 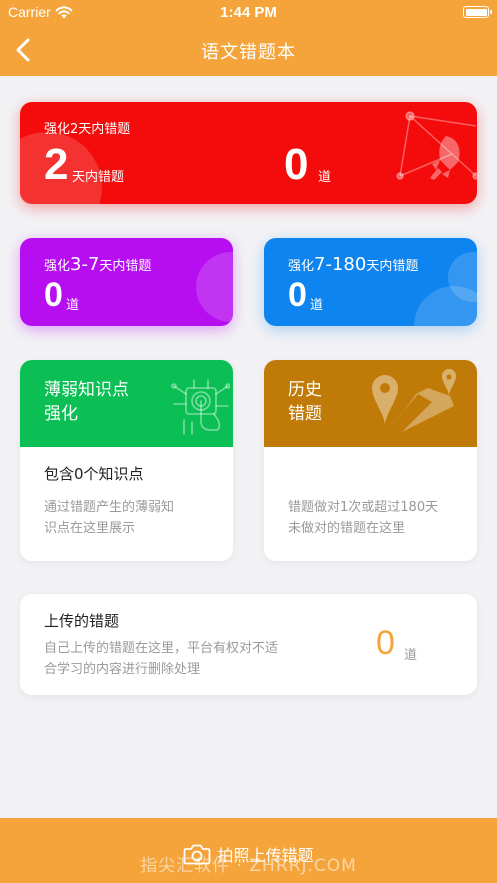 I want to click on card-label: 强化3-7天内错题, so click(x=97, y=264).